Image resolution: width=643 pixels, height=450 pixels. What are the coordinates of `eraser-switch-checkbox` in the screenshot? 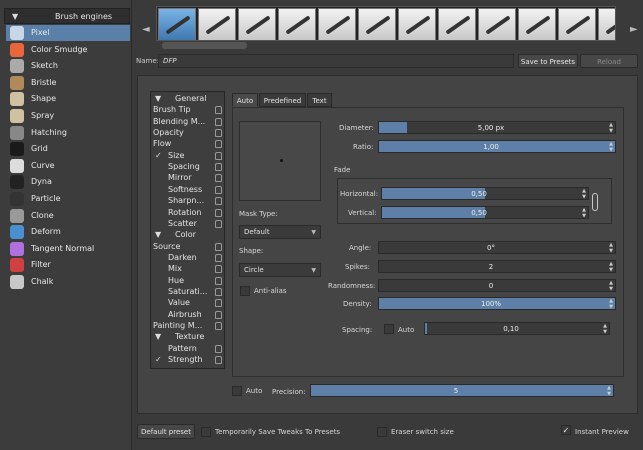 It's located at (382, 432).